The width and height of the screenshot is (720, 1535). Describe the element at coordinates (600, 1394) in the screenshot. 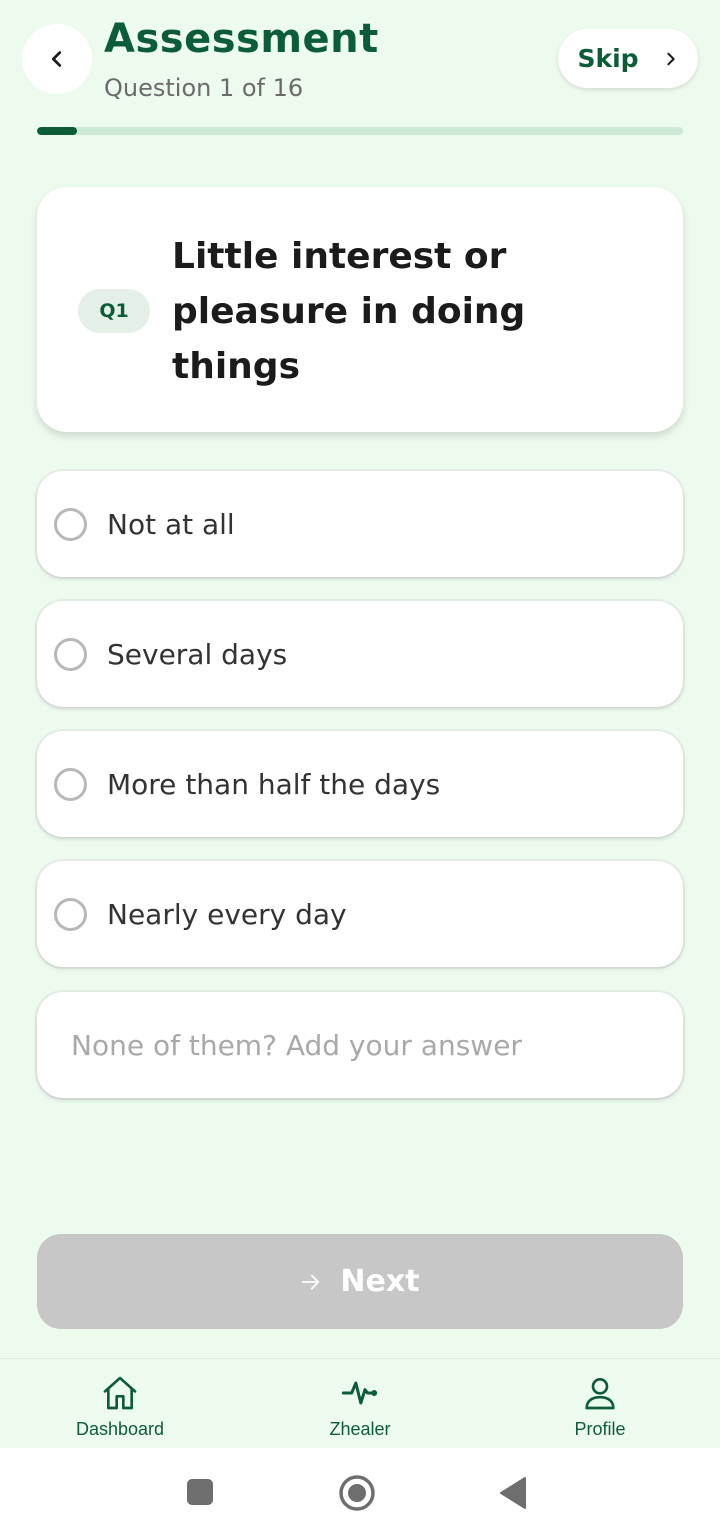

I see `person-icon` at that location.